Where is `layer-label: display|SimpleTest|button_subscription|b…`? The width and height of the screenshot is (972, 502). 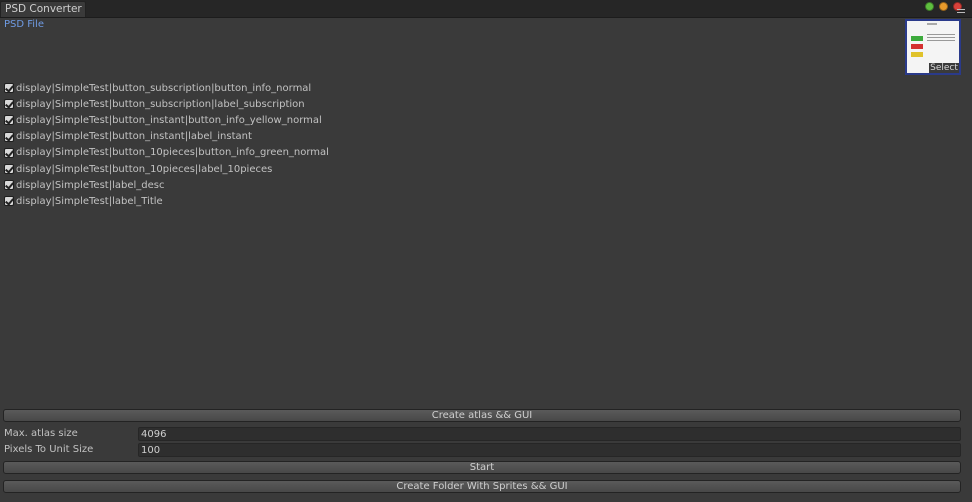
layer-label: display|SimpleTest|button_subscription|b… is located at coordinates (164, 88).